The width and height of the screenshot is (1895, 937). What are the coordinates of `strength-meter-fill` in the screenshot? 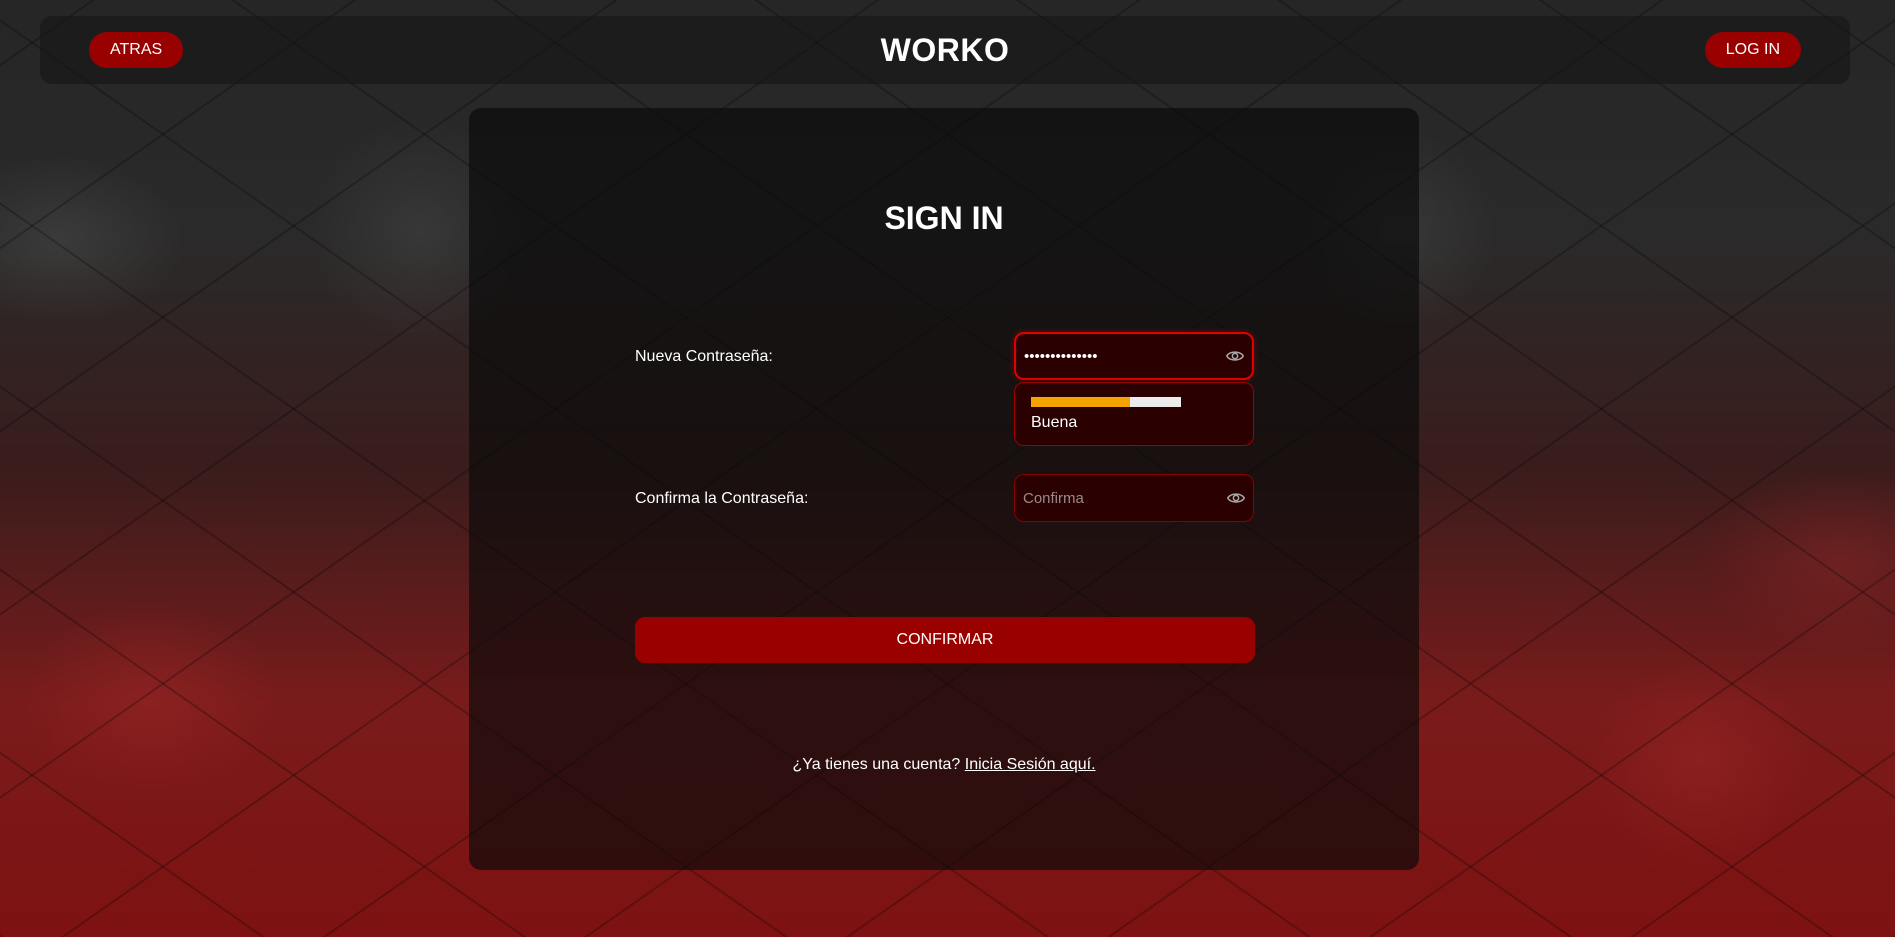 It's located at (1080, 402).